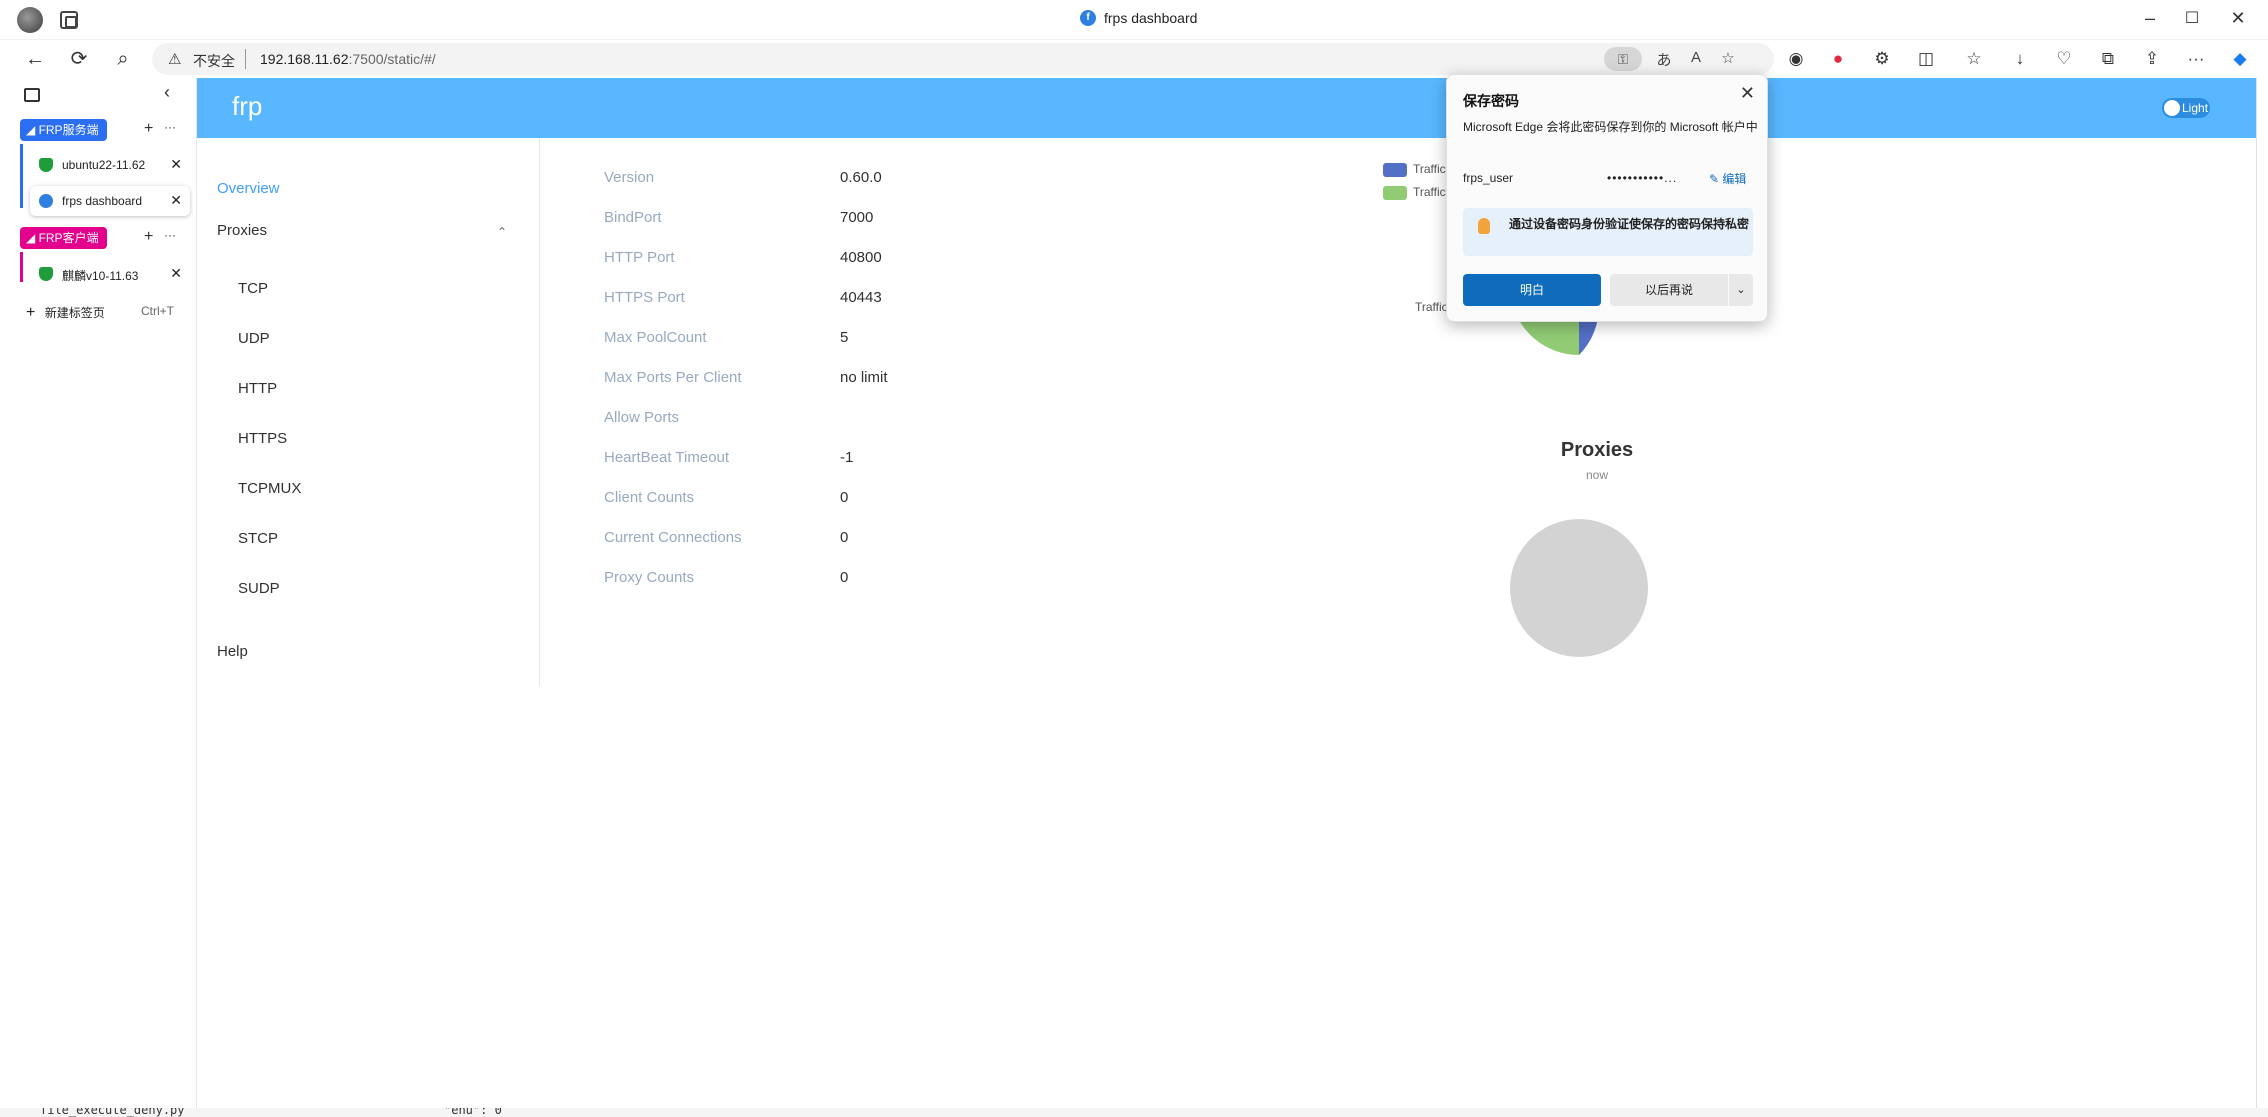 The image size is (2268, 1117). I want to click on info-label: Current Connections, so click(673, 537).